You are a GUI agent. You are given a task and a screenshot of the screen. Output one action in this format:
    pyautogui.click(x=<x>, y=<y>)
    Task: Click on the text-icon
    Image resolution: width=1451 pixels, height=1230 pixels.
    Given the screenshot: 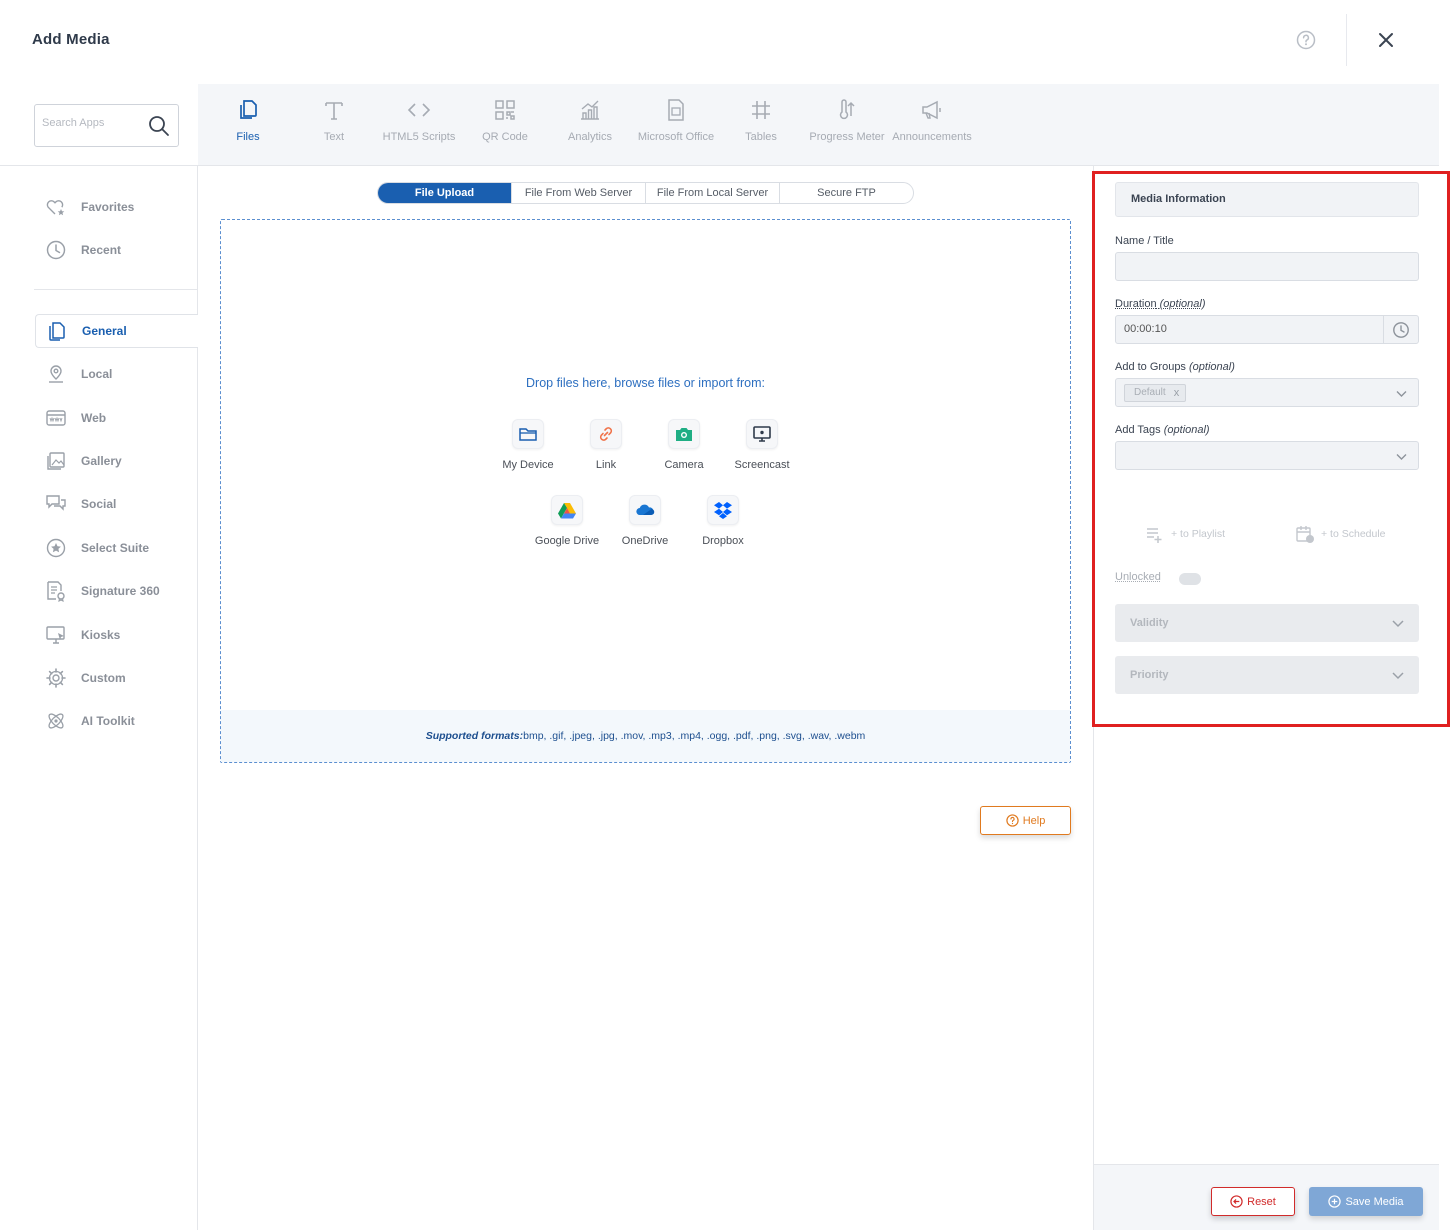 What is the action you would take?
    pyautogui.click(x=334, y=111)
    